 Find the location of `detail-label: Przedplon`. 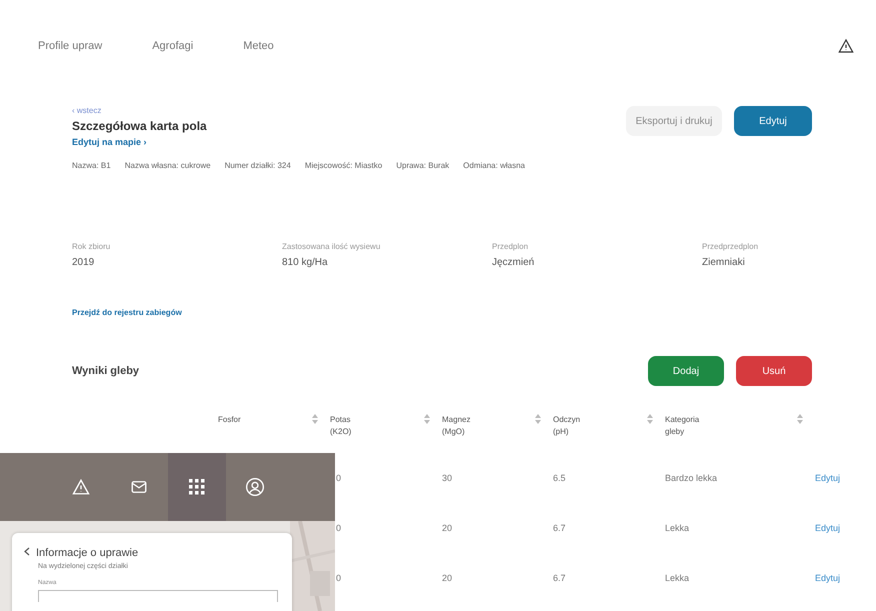

detail-label: Przedplon is located at coordinates (511, 246).